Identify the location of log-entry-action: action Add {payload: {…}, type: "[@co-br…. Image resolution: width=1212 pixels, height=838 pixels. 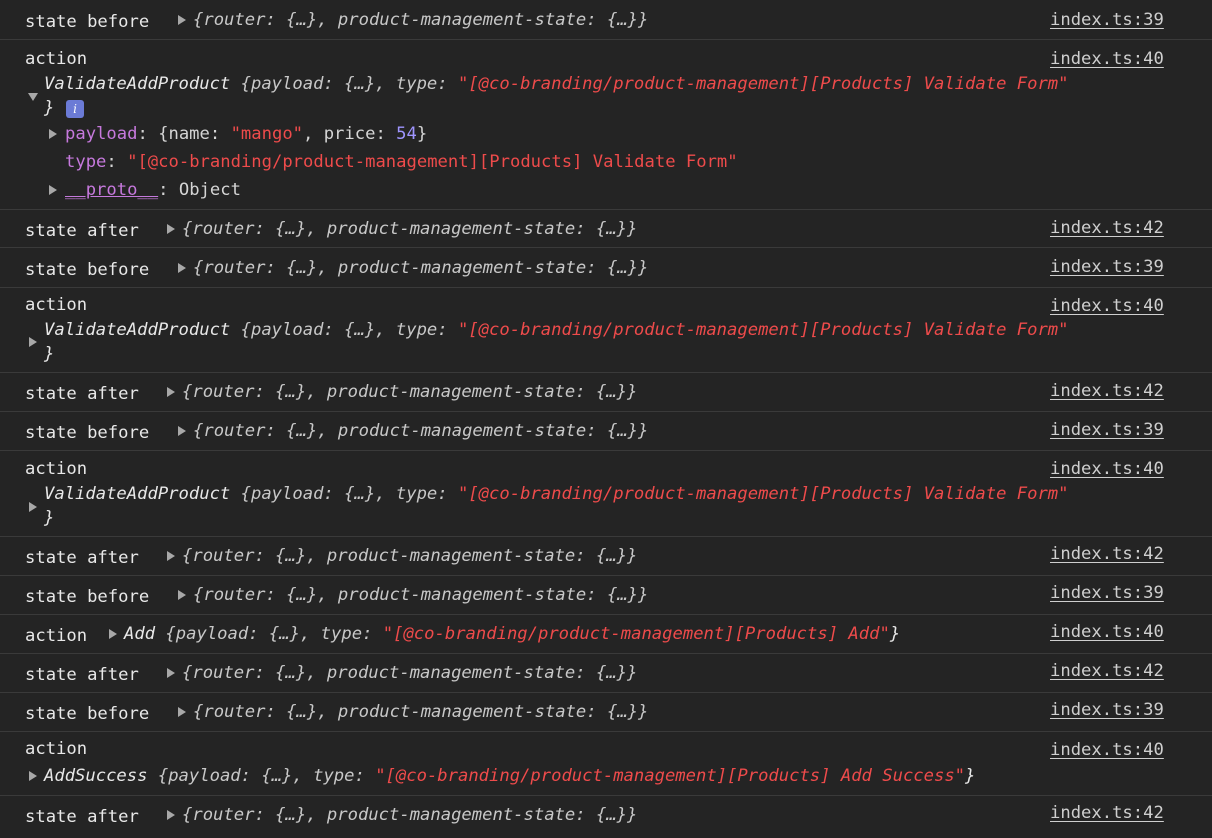
(606, 634).